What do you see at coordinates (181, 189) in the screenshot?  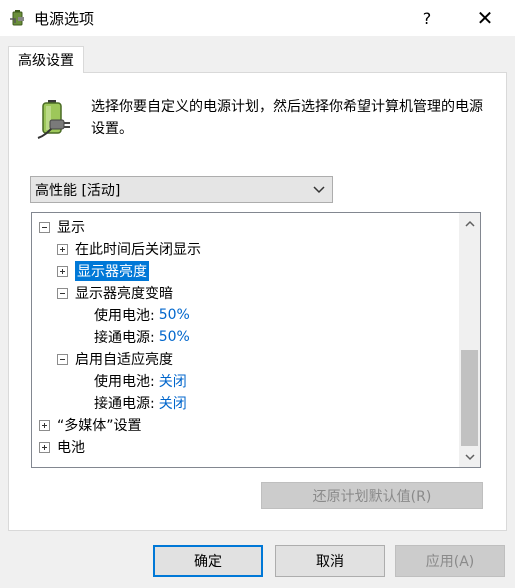 I see `power-plan-select: 高性能 [活动]` at bounding box center [181, 189].